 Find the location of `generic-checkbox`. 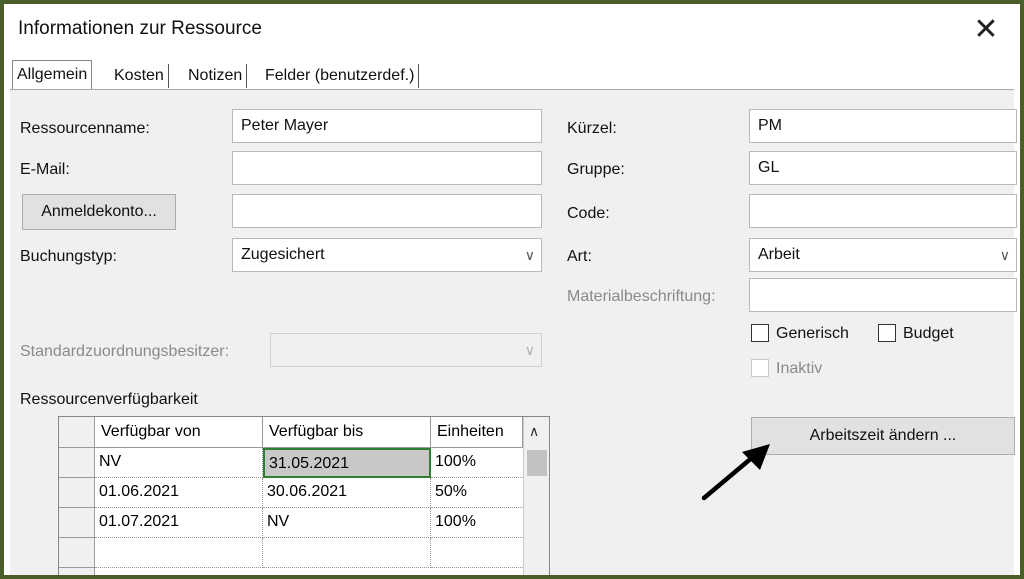

generic-checkbox is located at coordinates (760, 333).